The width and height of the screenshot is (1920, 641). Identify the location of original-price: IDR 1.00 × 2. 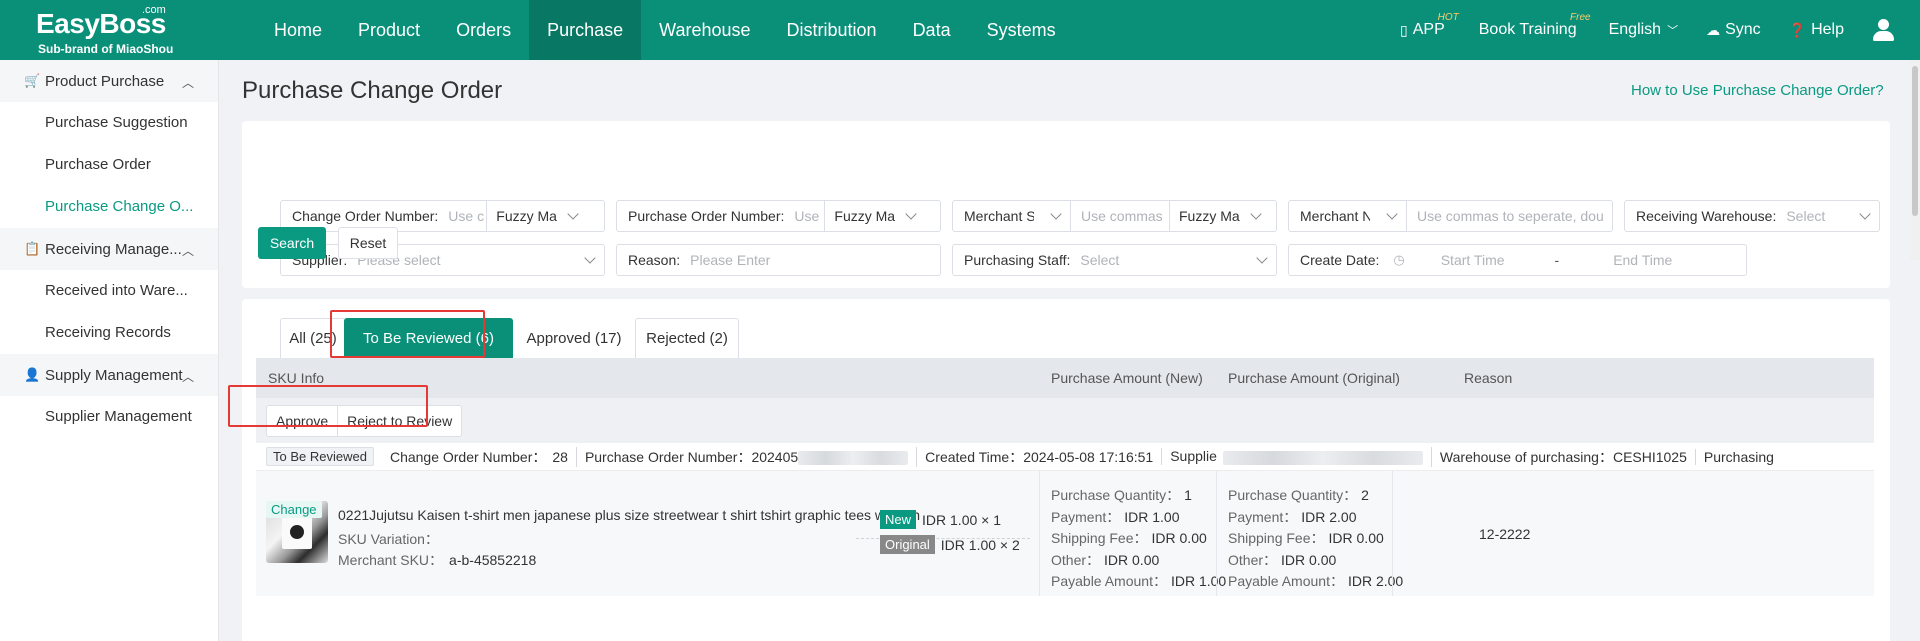
(980, 544).